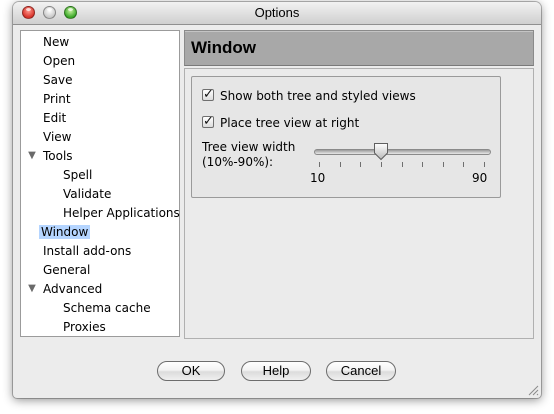 The width and height of the screenshot is (554, 414). I want to click on sidebar-item-advanced: ▼ Advanced, so click(66, 289).